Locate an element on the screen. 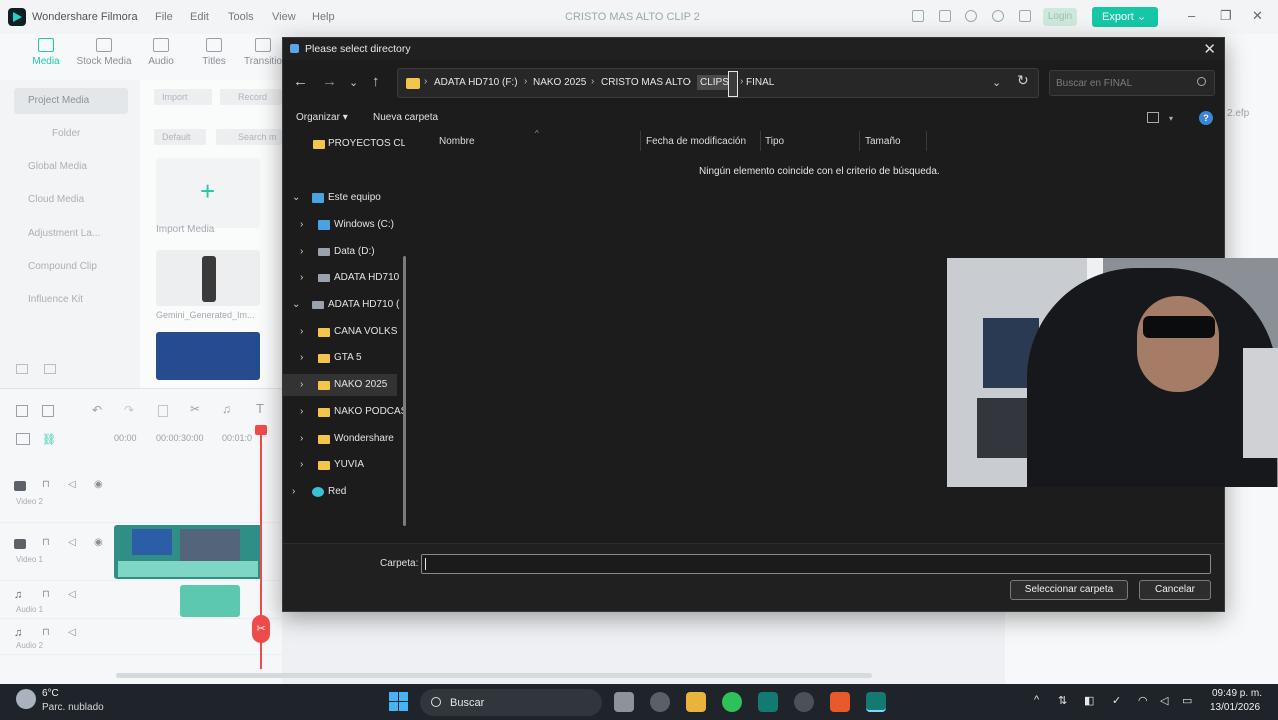 The image size is (1278, 720). tree-item-adata-1: › ADATA HD710 is located at coordinates (344, 278).